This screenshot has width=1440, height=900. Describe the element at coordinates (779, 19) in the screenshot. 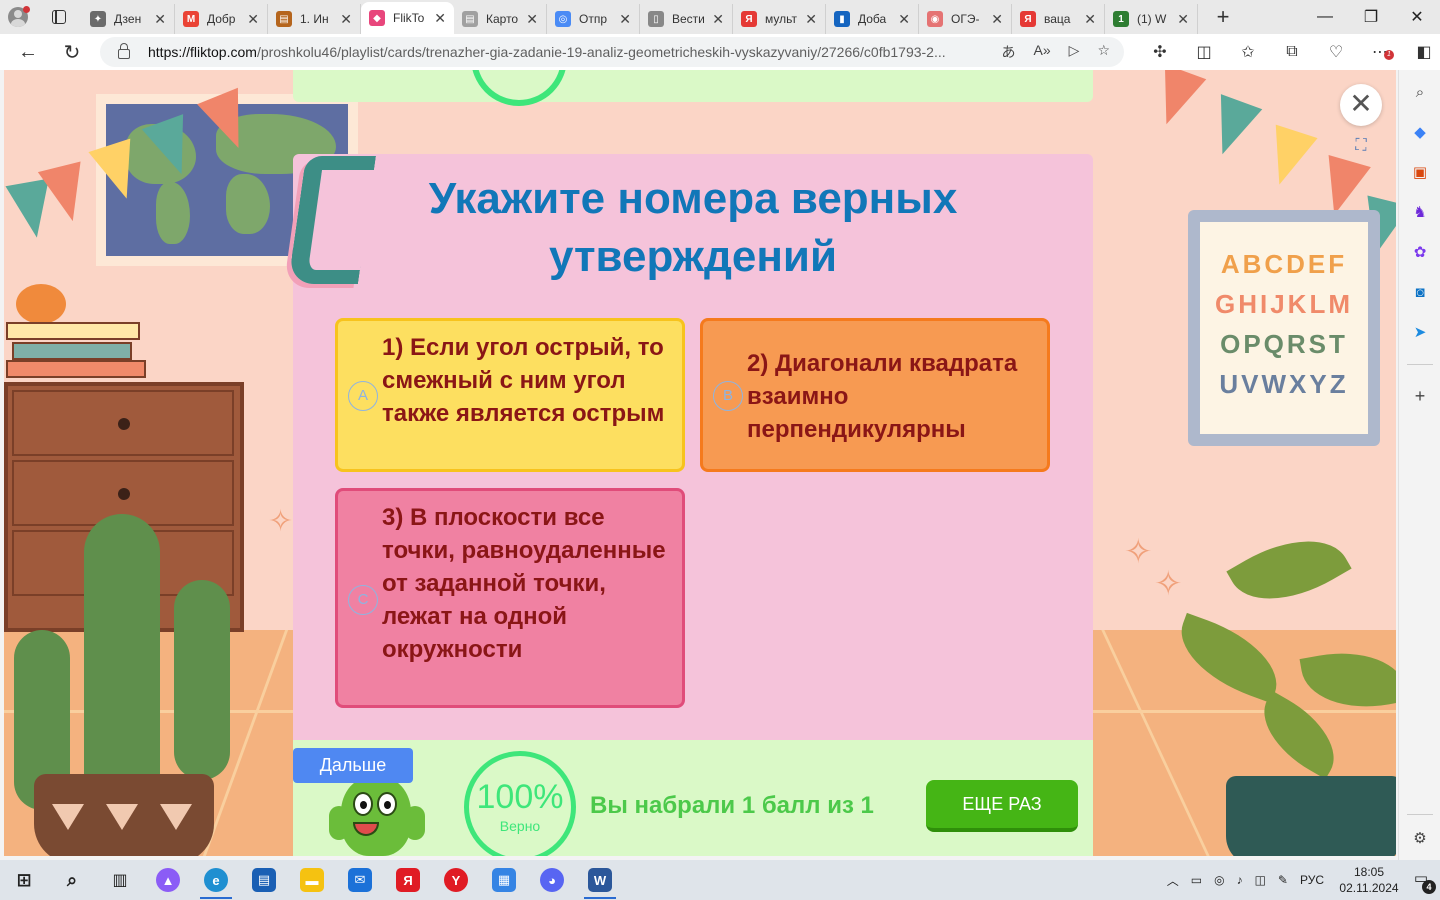

I see `browser-tab: Ямульт ✕` at that location.